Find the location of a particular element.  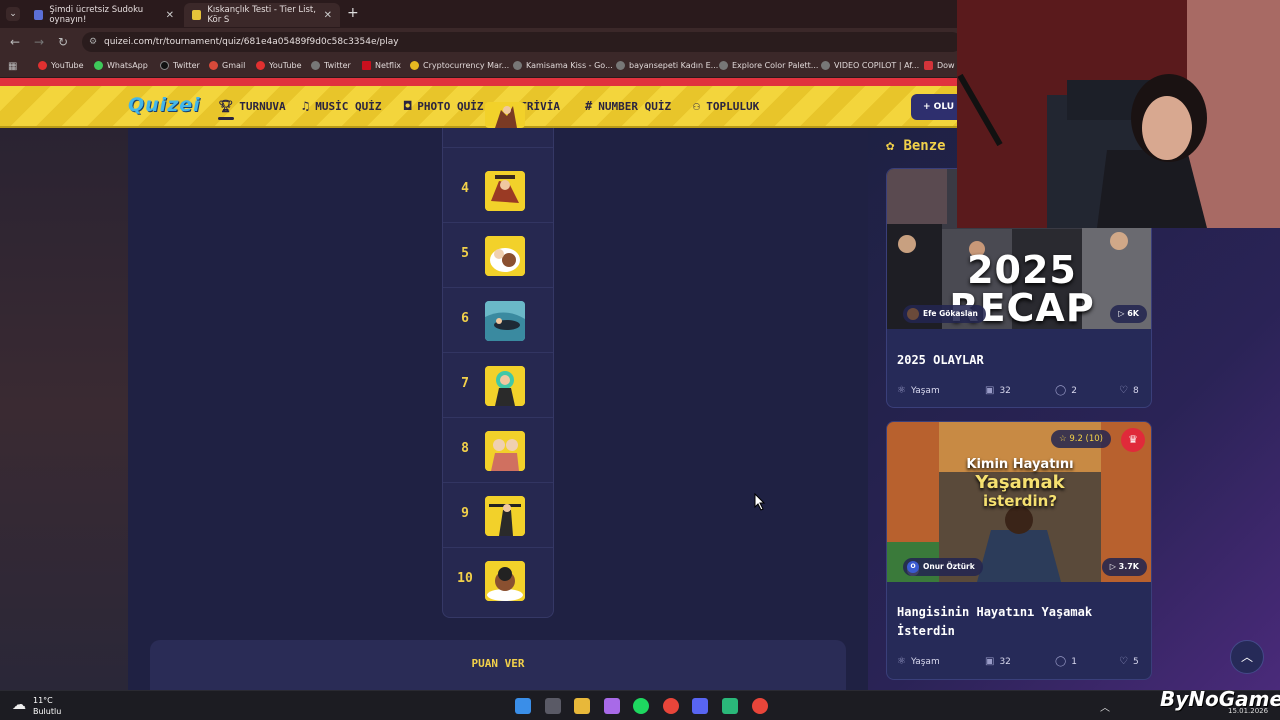

chrome-active-icon is located at coordinates (760, 706).